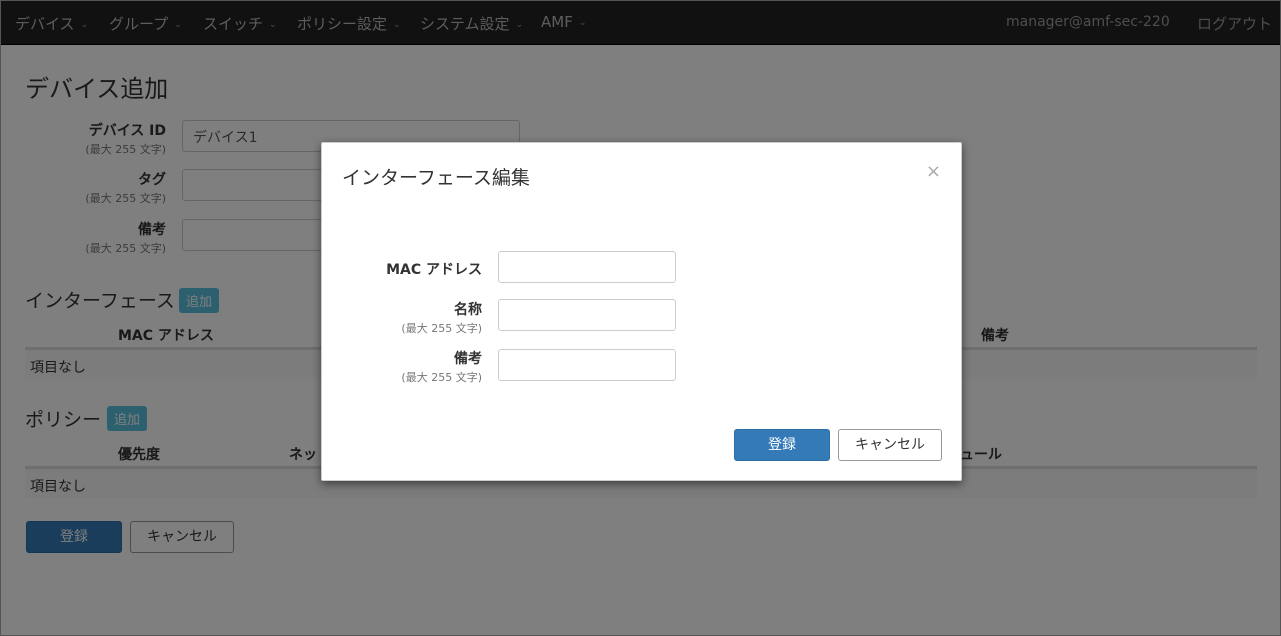 The width and height of the screenshot is (1281, 636). What do you see at coordinates (782, 445) in the screenshot?
I see `modal-register-button: 登録` at bounding box center [782, 445].